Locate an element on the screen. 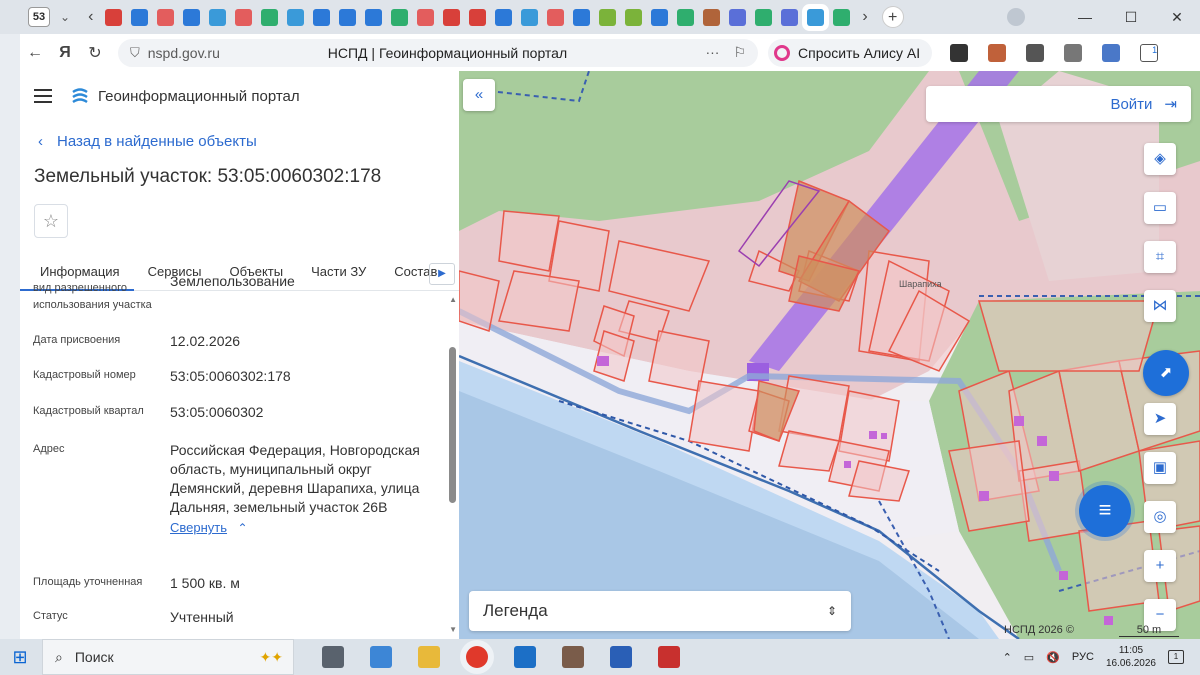 This screenshot has height=675, width=1200. chat-icon: ≡ is located at coordinates (1105, 511).